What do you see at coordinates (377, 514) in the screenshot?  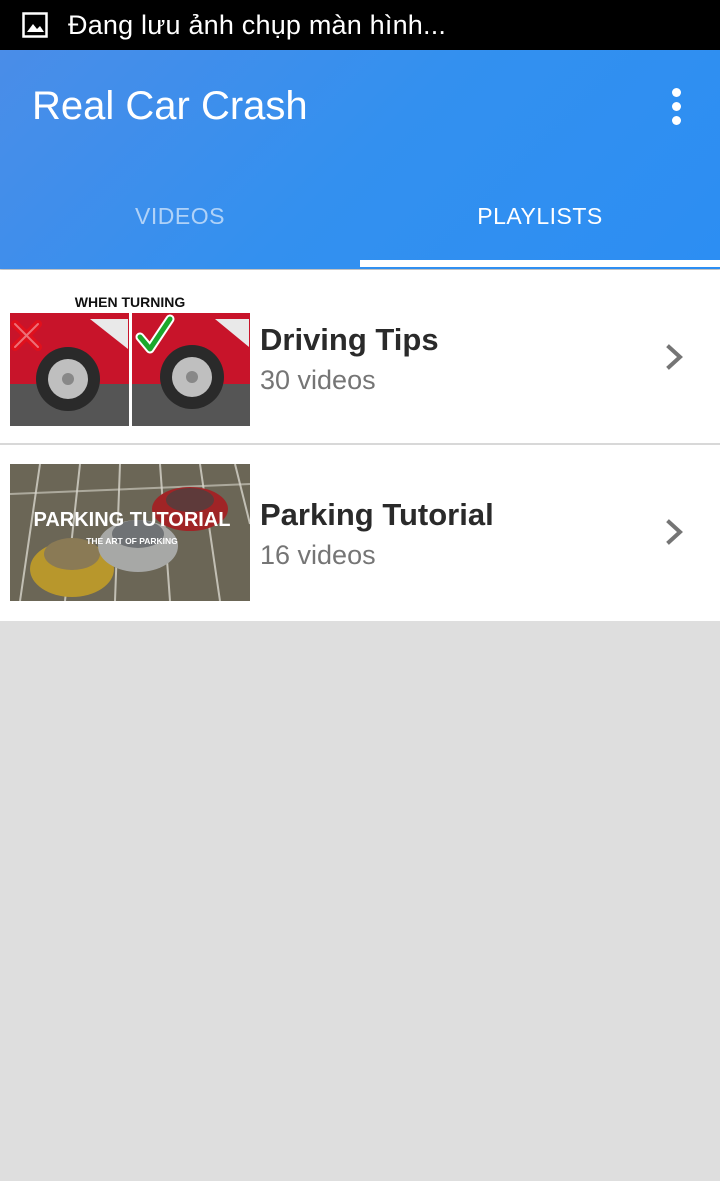 I see `playlist-title: Parking Tutorial` at bounding box center [377, 514].